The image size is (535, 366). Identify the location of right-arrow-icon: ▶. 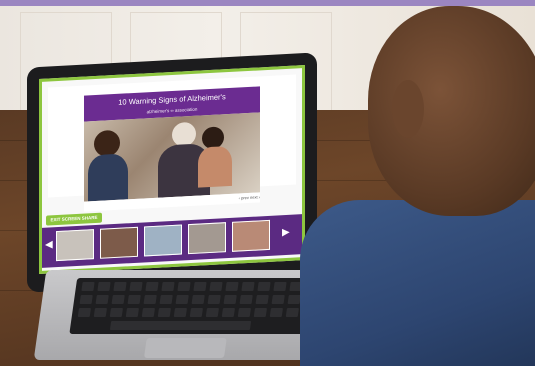
(286, 232).